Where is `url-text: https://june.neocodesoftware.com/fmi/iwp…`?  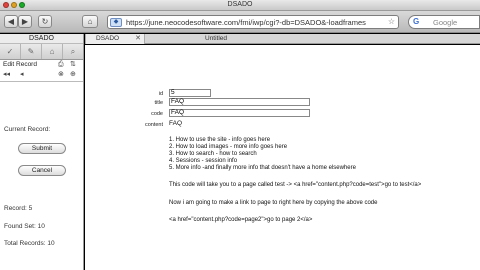
url-text: https://june.neocodesoftware.com/fmi/iwp… is located at coordinates (257, 22).